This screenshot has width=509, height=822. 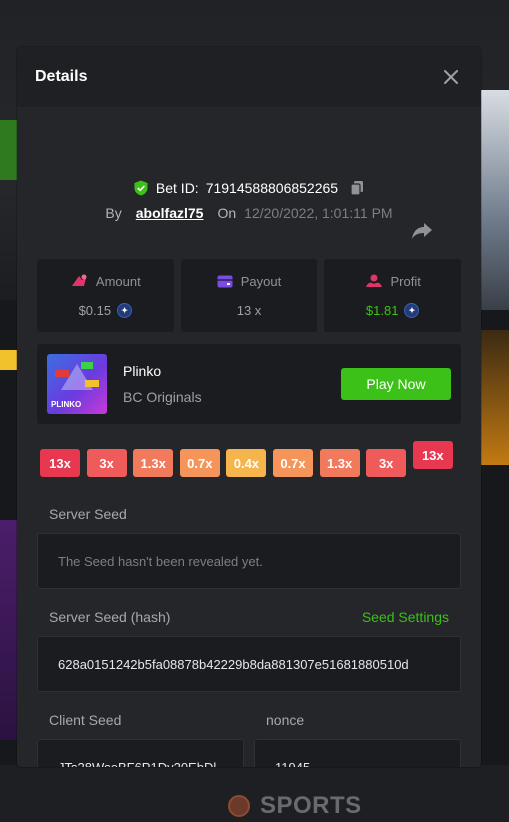 I want to click on share-icon, so click(x=422, y=231).